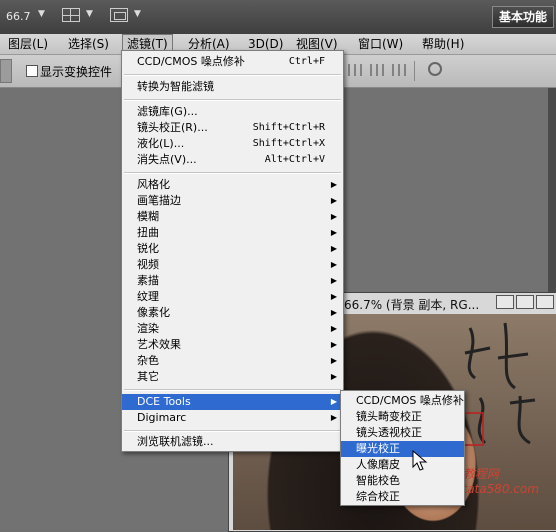  What do you see at coordinates (232, 160) in the screenshot?
I see `menu-item-vanishing-point: 消失点(V)... Alt+Ctrl+V` at bounding box center [232, 160].